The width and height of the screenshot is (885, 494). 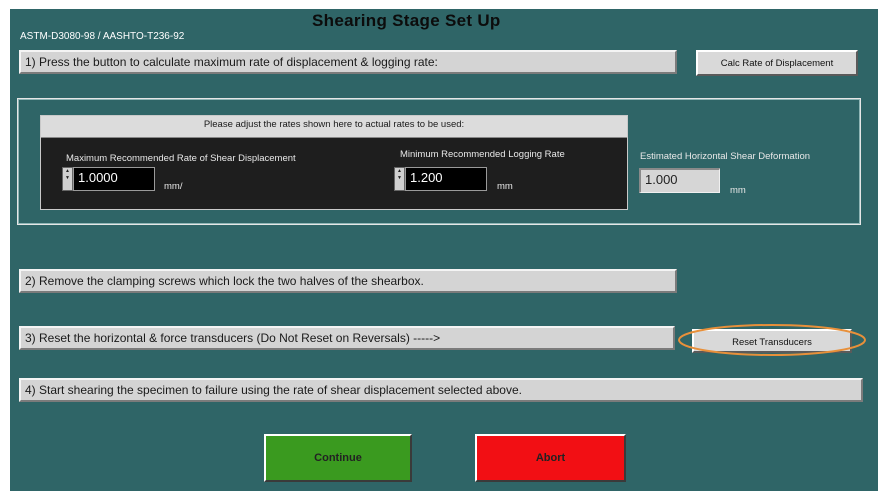 I want to click on continue-button: Continue, so click(x=338, y=458).